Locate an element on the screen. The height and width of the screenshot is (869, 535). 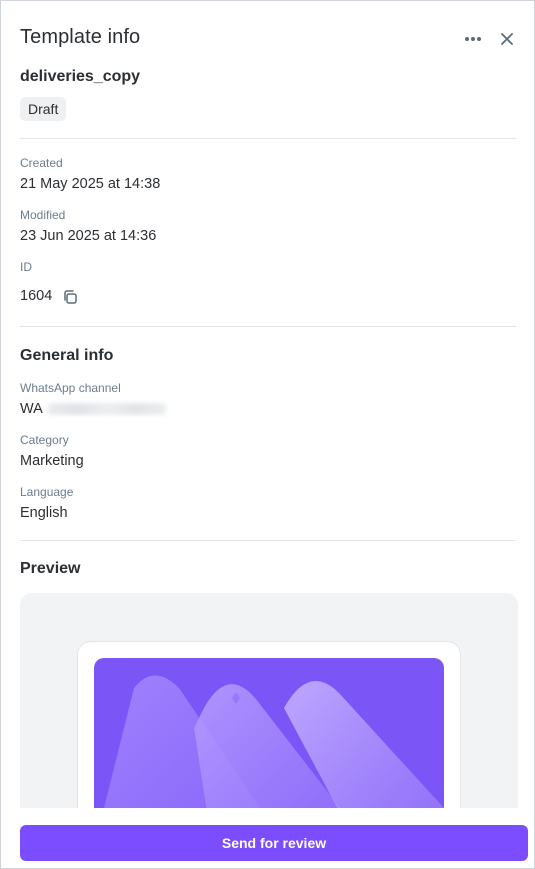
send-for-review-button: Send for review is located at coordinates (274, 843).